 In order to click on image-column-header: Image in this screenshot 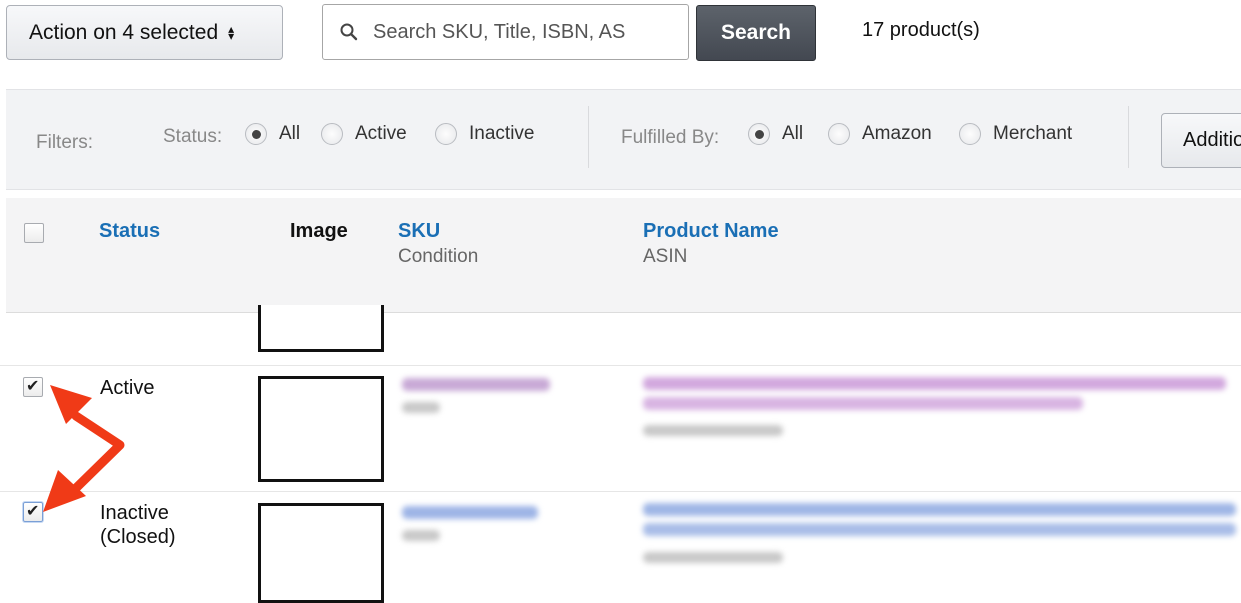, I will do `click(319, 231)`.